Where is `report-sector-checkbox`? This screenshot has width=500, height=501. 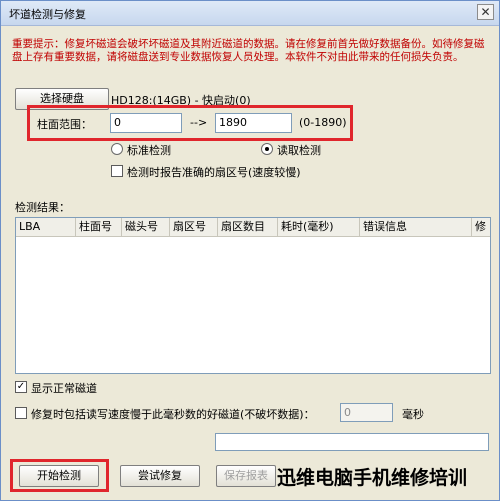
report-sector-checkbox is located at coordinates (117, 171).